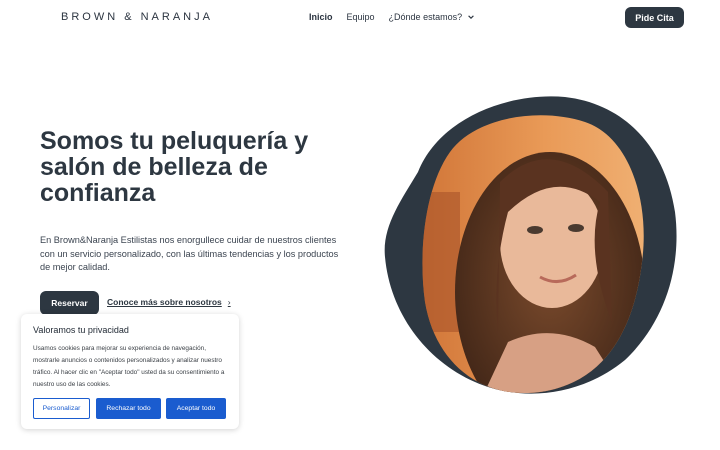 Image resolution: width=720 pixels, height=450 pixels. What do you see at coordinates (61, 408) in the screenshot?
I see `personalizar-button: Personalizar` at bounding box center [61, 408].